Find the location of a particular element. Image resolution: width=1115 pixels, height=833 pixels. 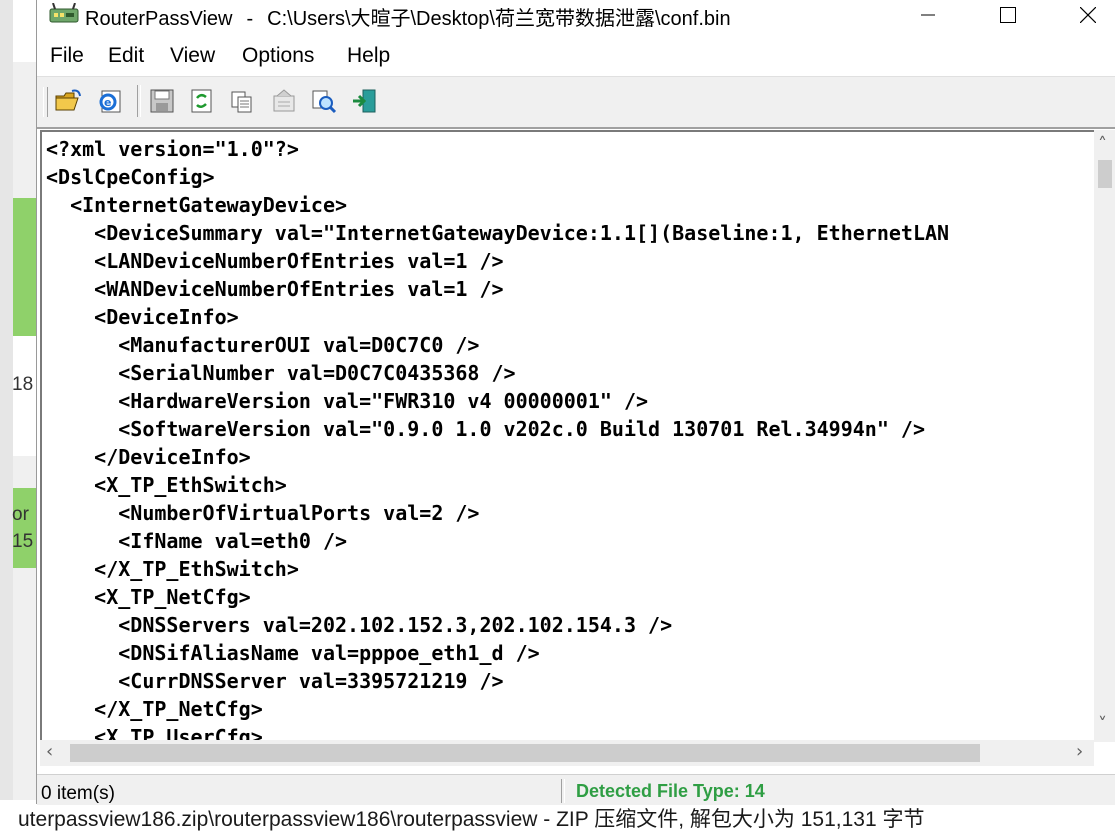

status-detected-type: Detected File Type: 14 is located at coordinates (670, 791).